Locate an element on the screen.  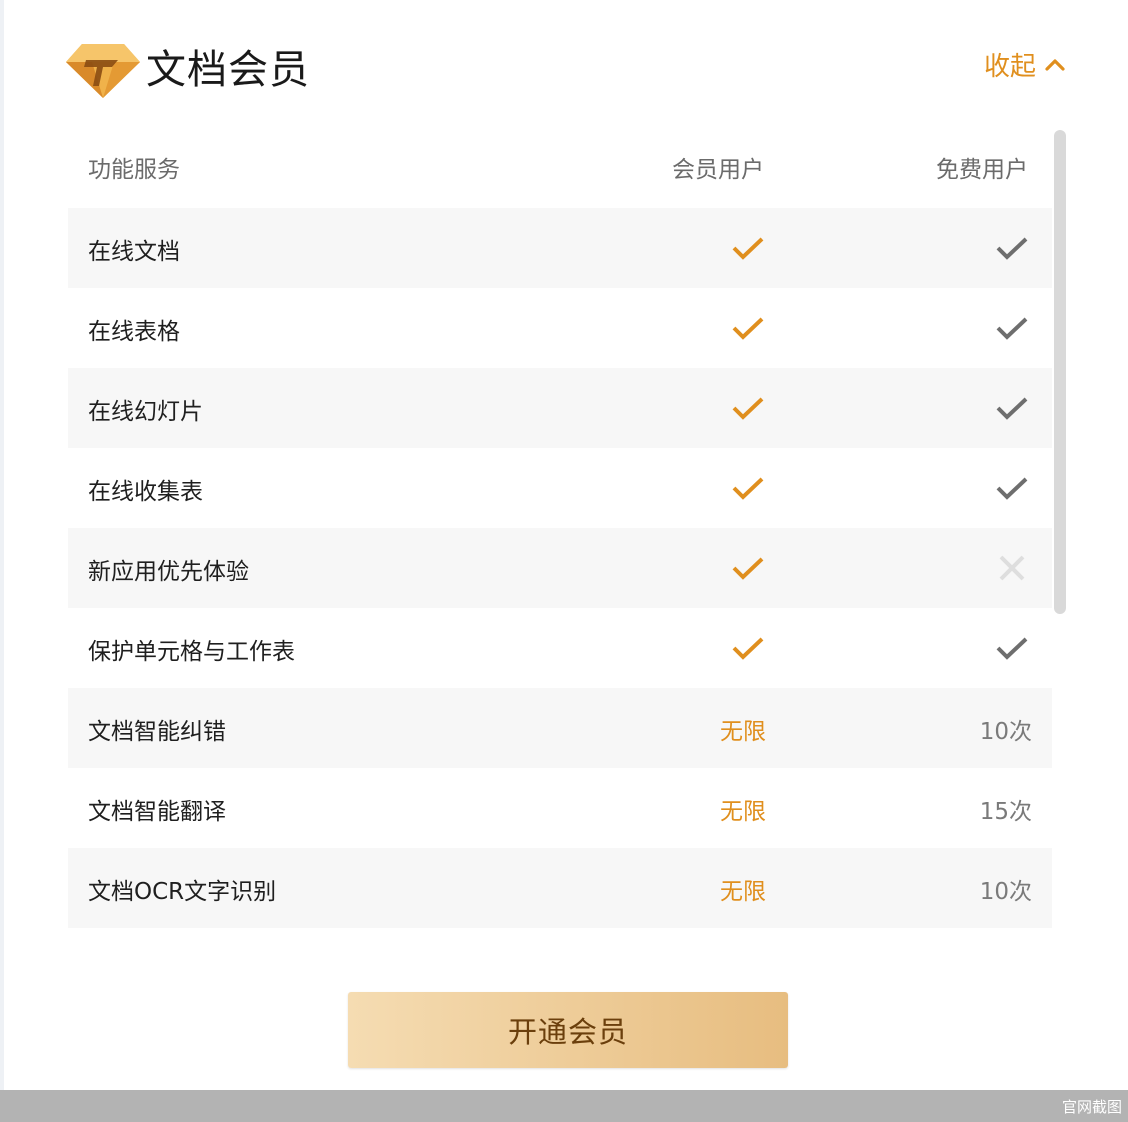
table-row: 在线幻灯片 is located at coordinates (560, 408).